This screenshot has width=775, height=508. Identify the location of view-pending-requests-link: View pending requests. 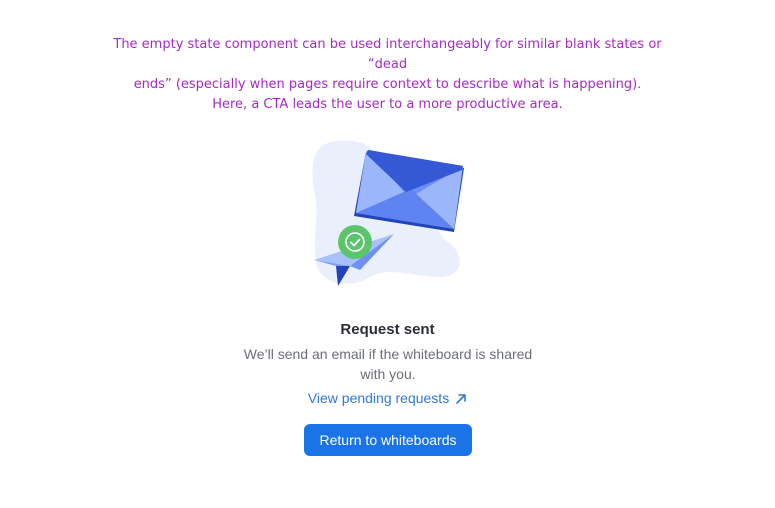
(387, 399).